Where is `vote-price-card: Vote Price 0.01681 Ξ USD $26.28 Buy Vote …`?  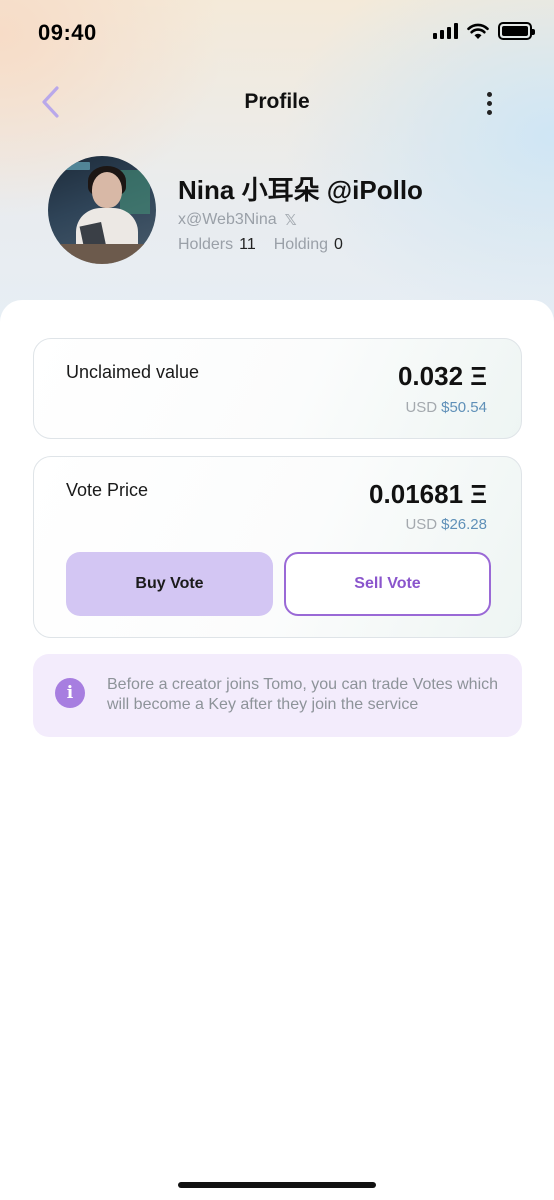 vote-price-card: Vote Price 0.01681 Ξ USD $26.28 Buy Vote … is located at coordinates (277, 547).